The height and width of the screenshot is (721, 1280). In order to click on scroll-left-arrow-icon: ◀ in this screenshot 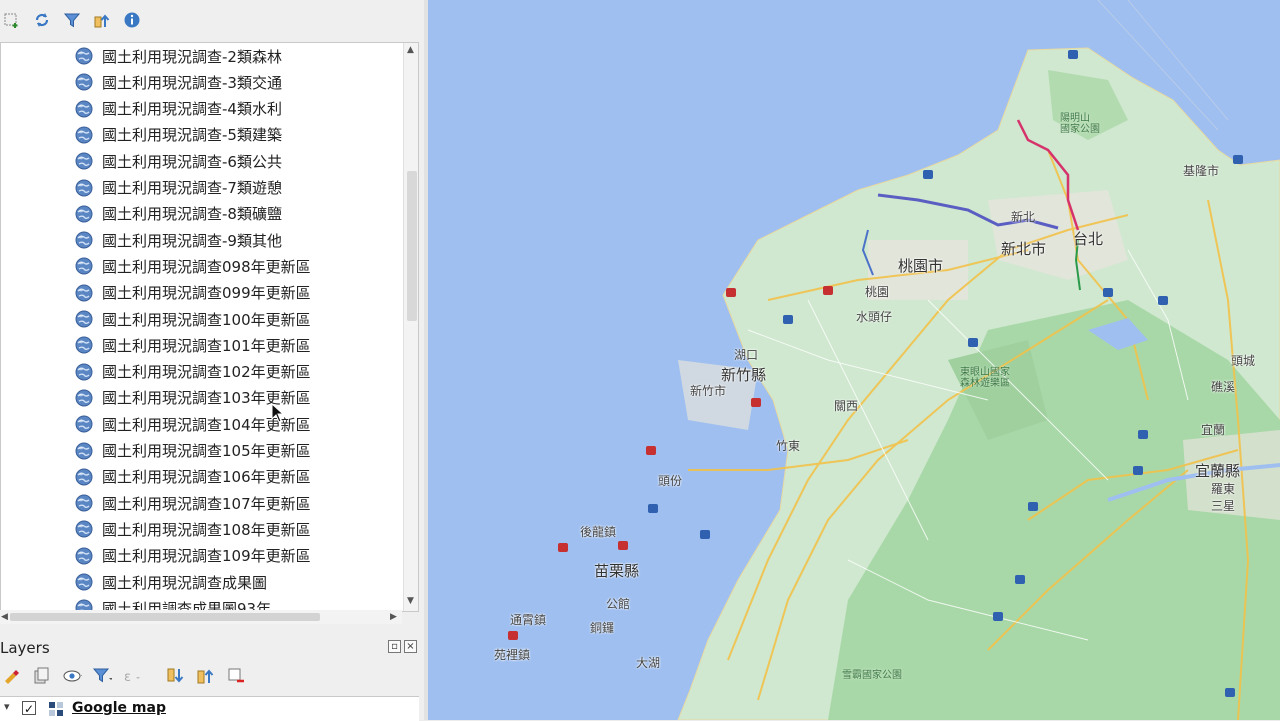, I will do `click(4, 617)`.